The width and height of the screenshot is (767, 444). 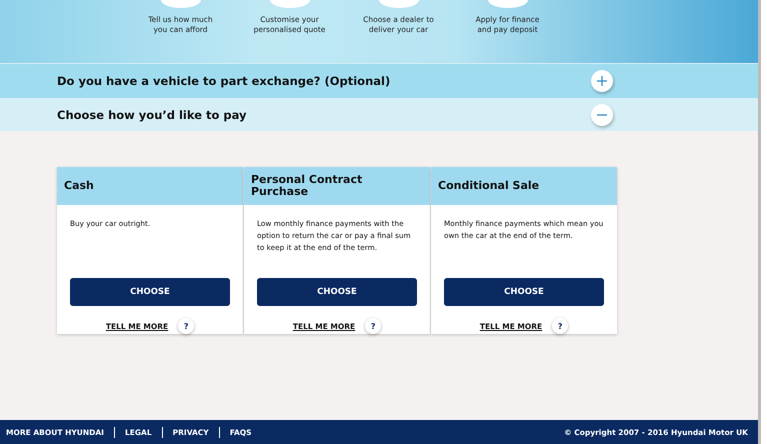 I want to click on card-title: Cash, so click(x=79, y=186).